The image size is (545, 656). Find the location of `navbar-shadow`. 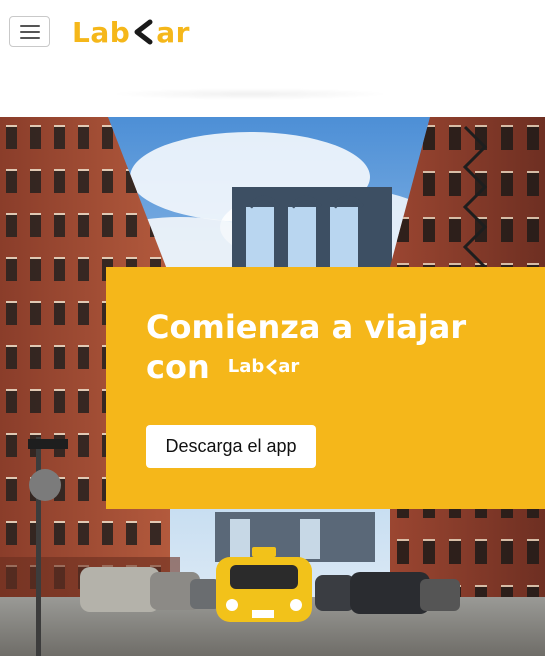

navbar-shadow is located at coordinates (250, 94).